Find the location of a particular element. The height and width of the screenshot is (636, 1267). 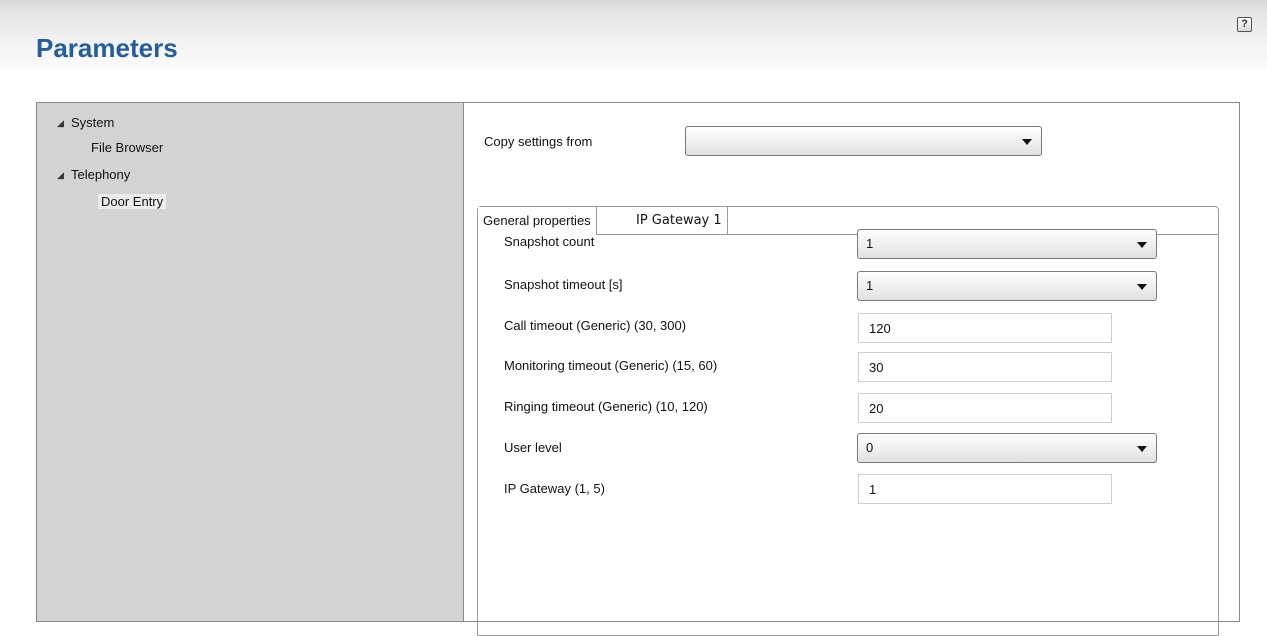

monitoring-timeout-label: Monitoring timeout (Generic) (15, 60) is located at coordinates (611, 365).